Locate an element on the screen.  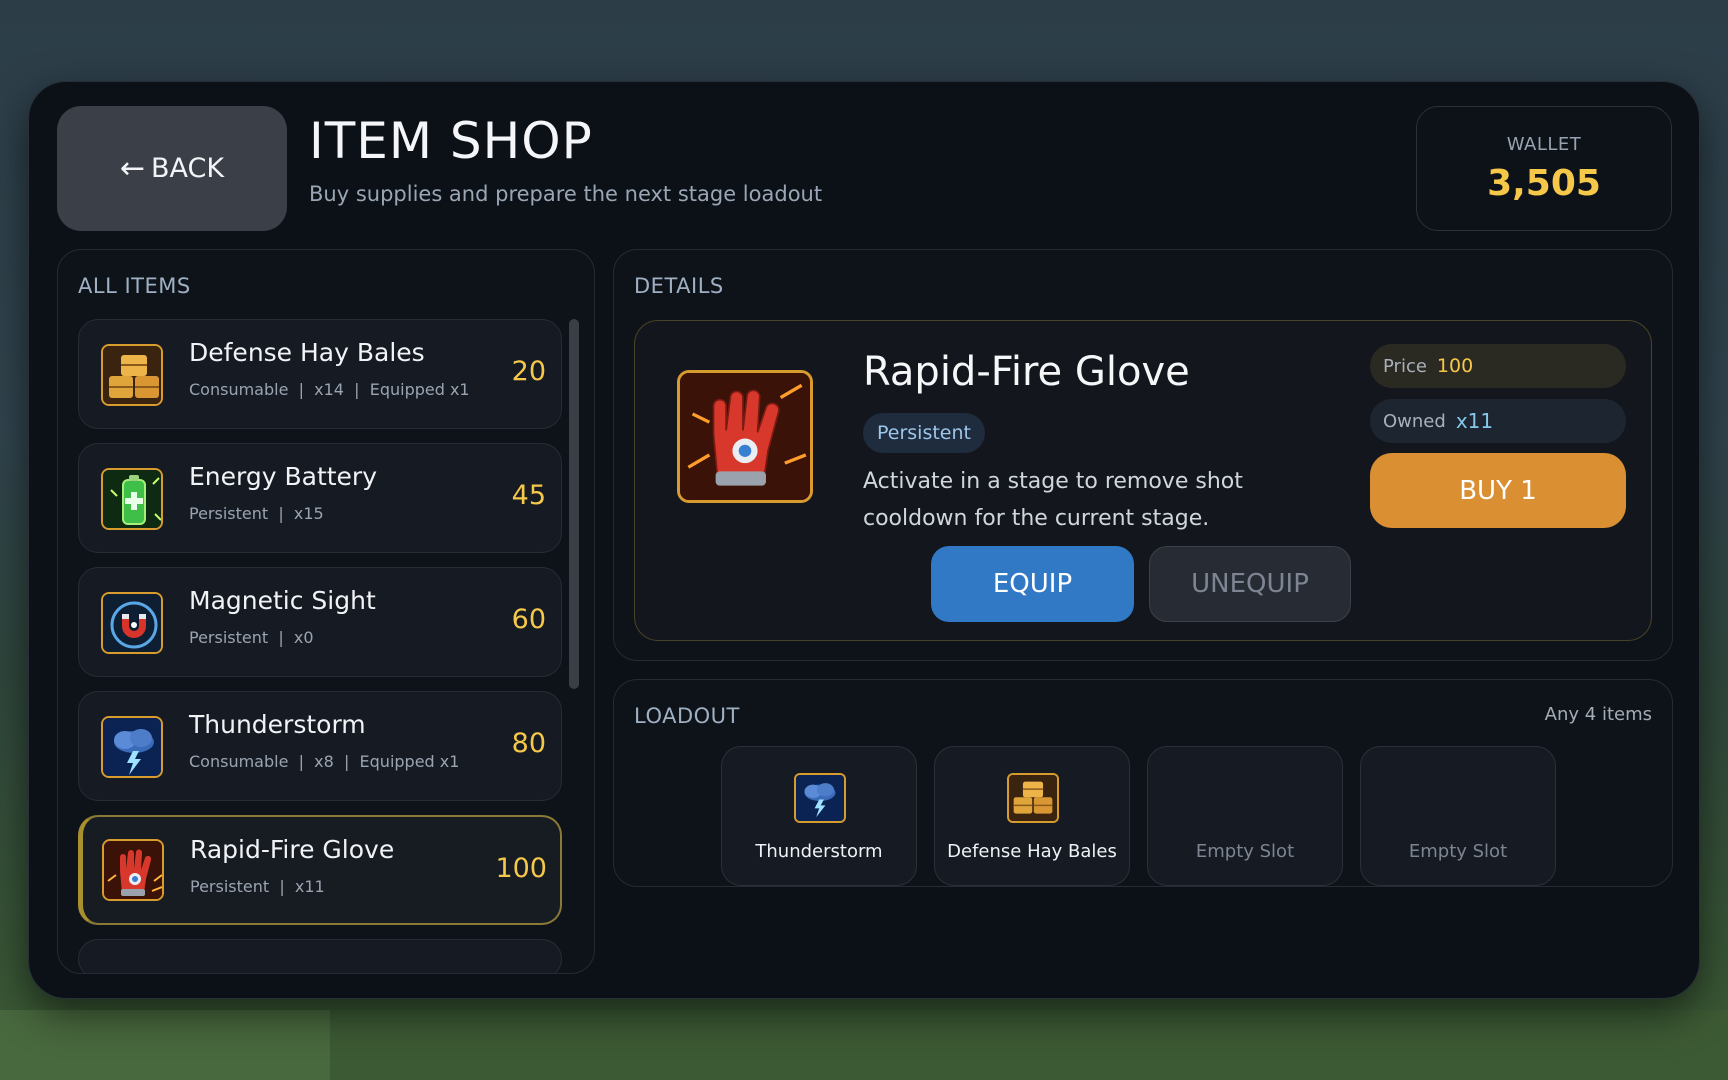
price-label: Price is located at coordinates (1405, 366).